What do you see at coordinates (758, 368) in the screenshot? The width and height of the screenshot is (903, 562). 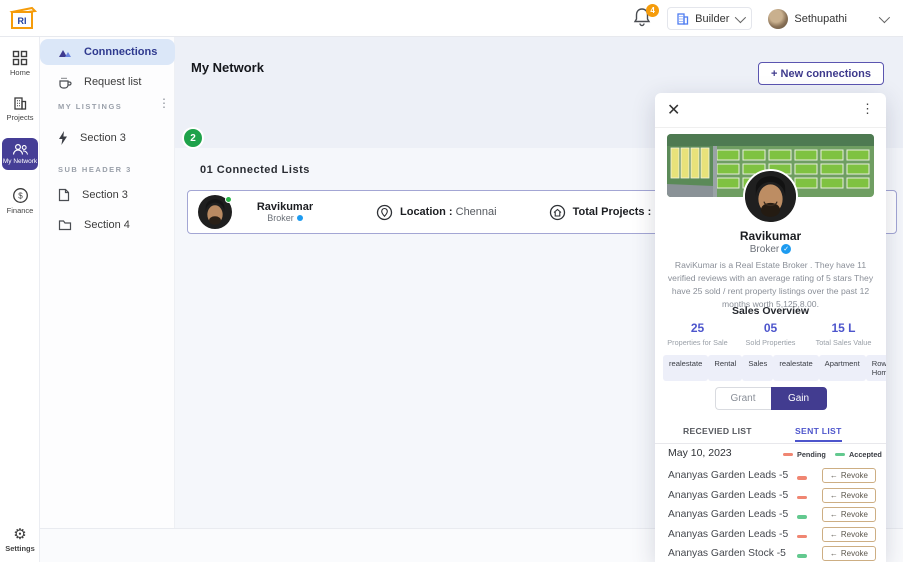 I see `tag-pill: Sales` at bounding box center [758, 368].